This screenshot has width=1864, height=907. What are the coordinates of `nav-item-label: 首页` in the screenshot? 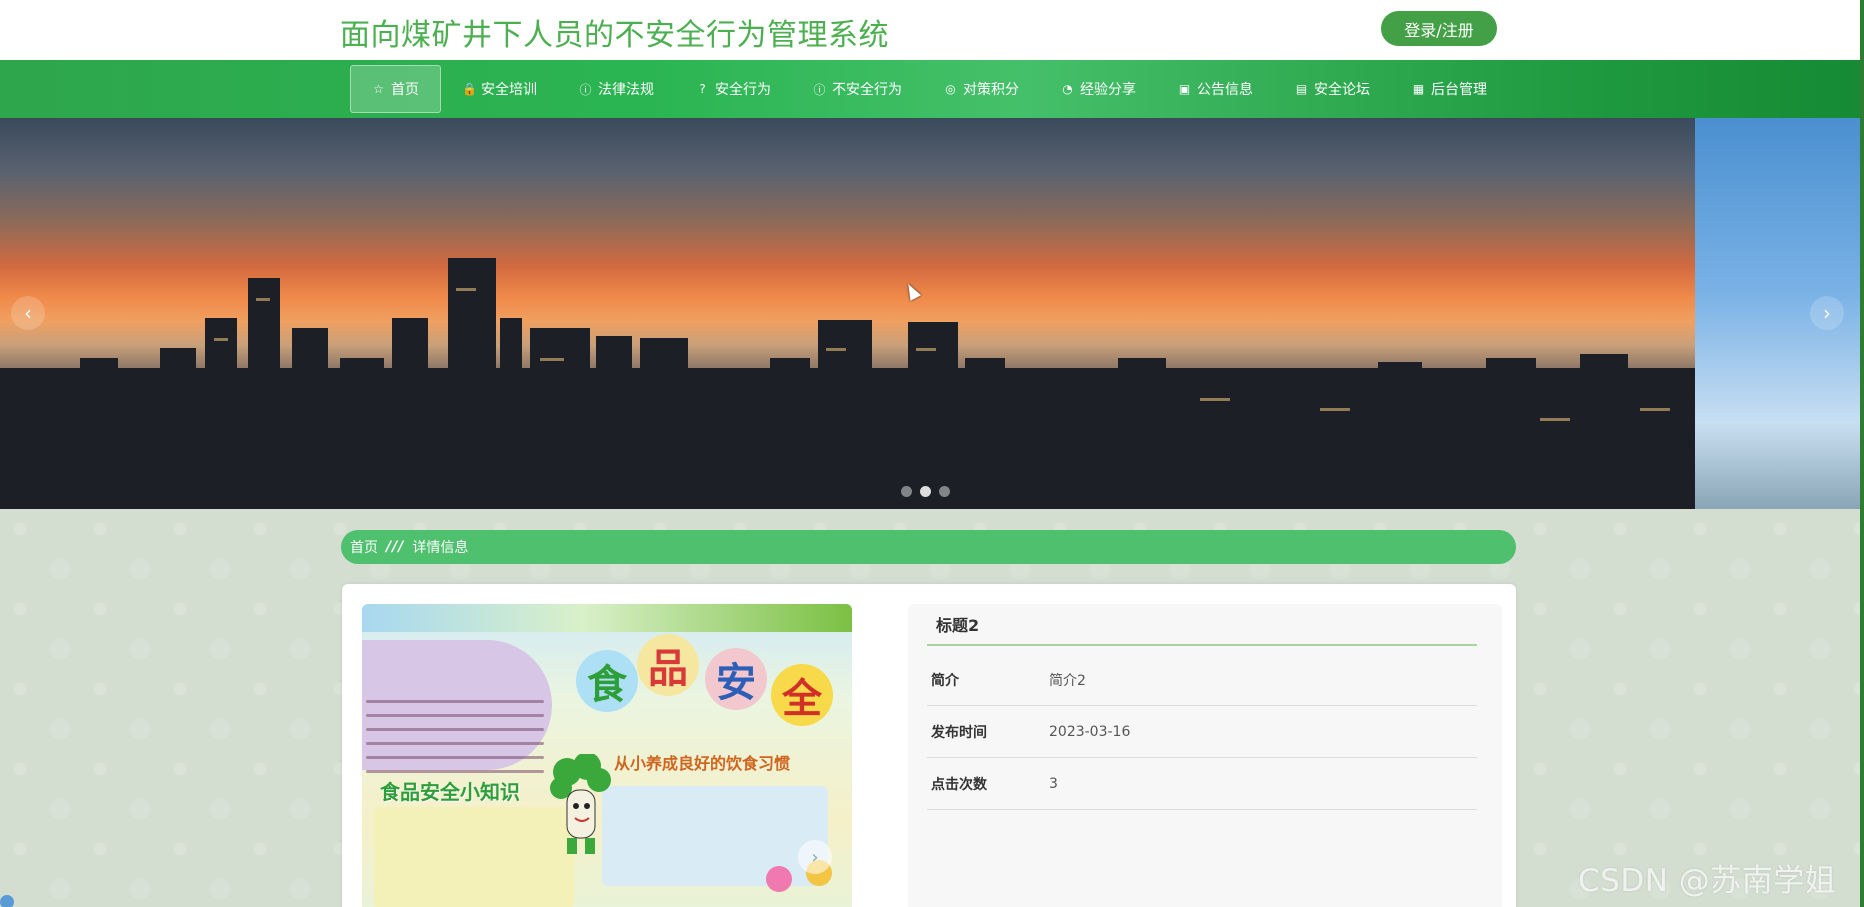 It's located at (405, 90).